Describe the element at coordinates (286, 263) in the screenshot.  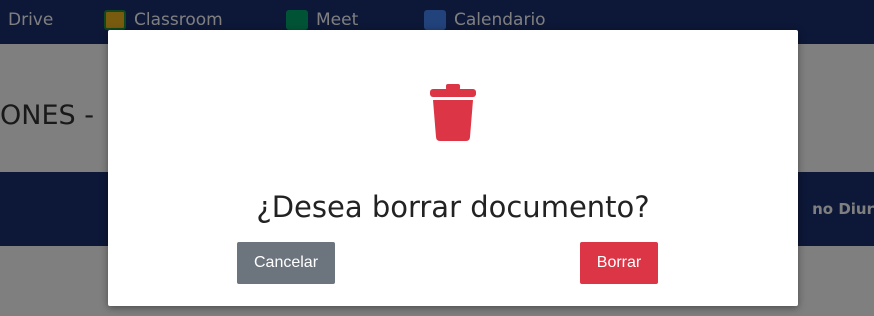
I see `cancel-button: Cancelar` at that location.